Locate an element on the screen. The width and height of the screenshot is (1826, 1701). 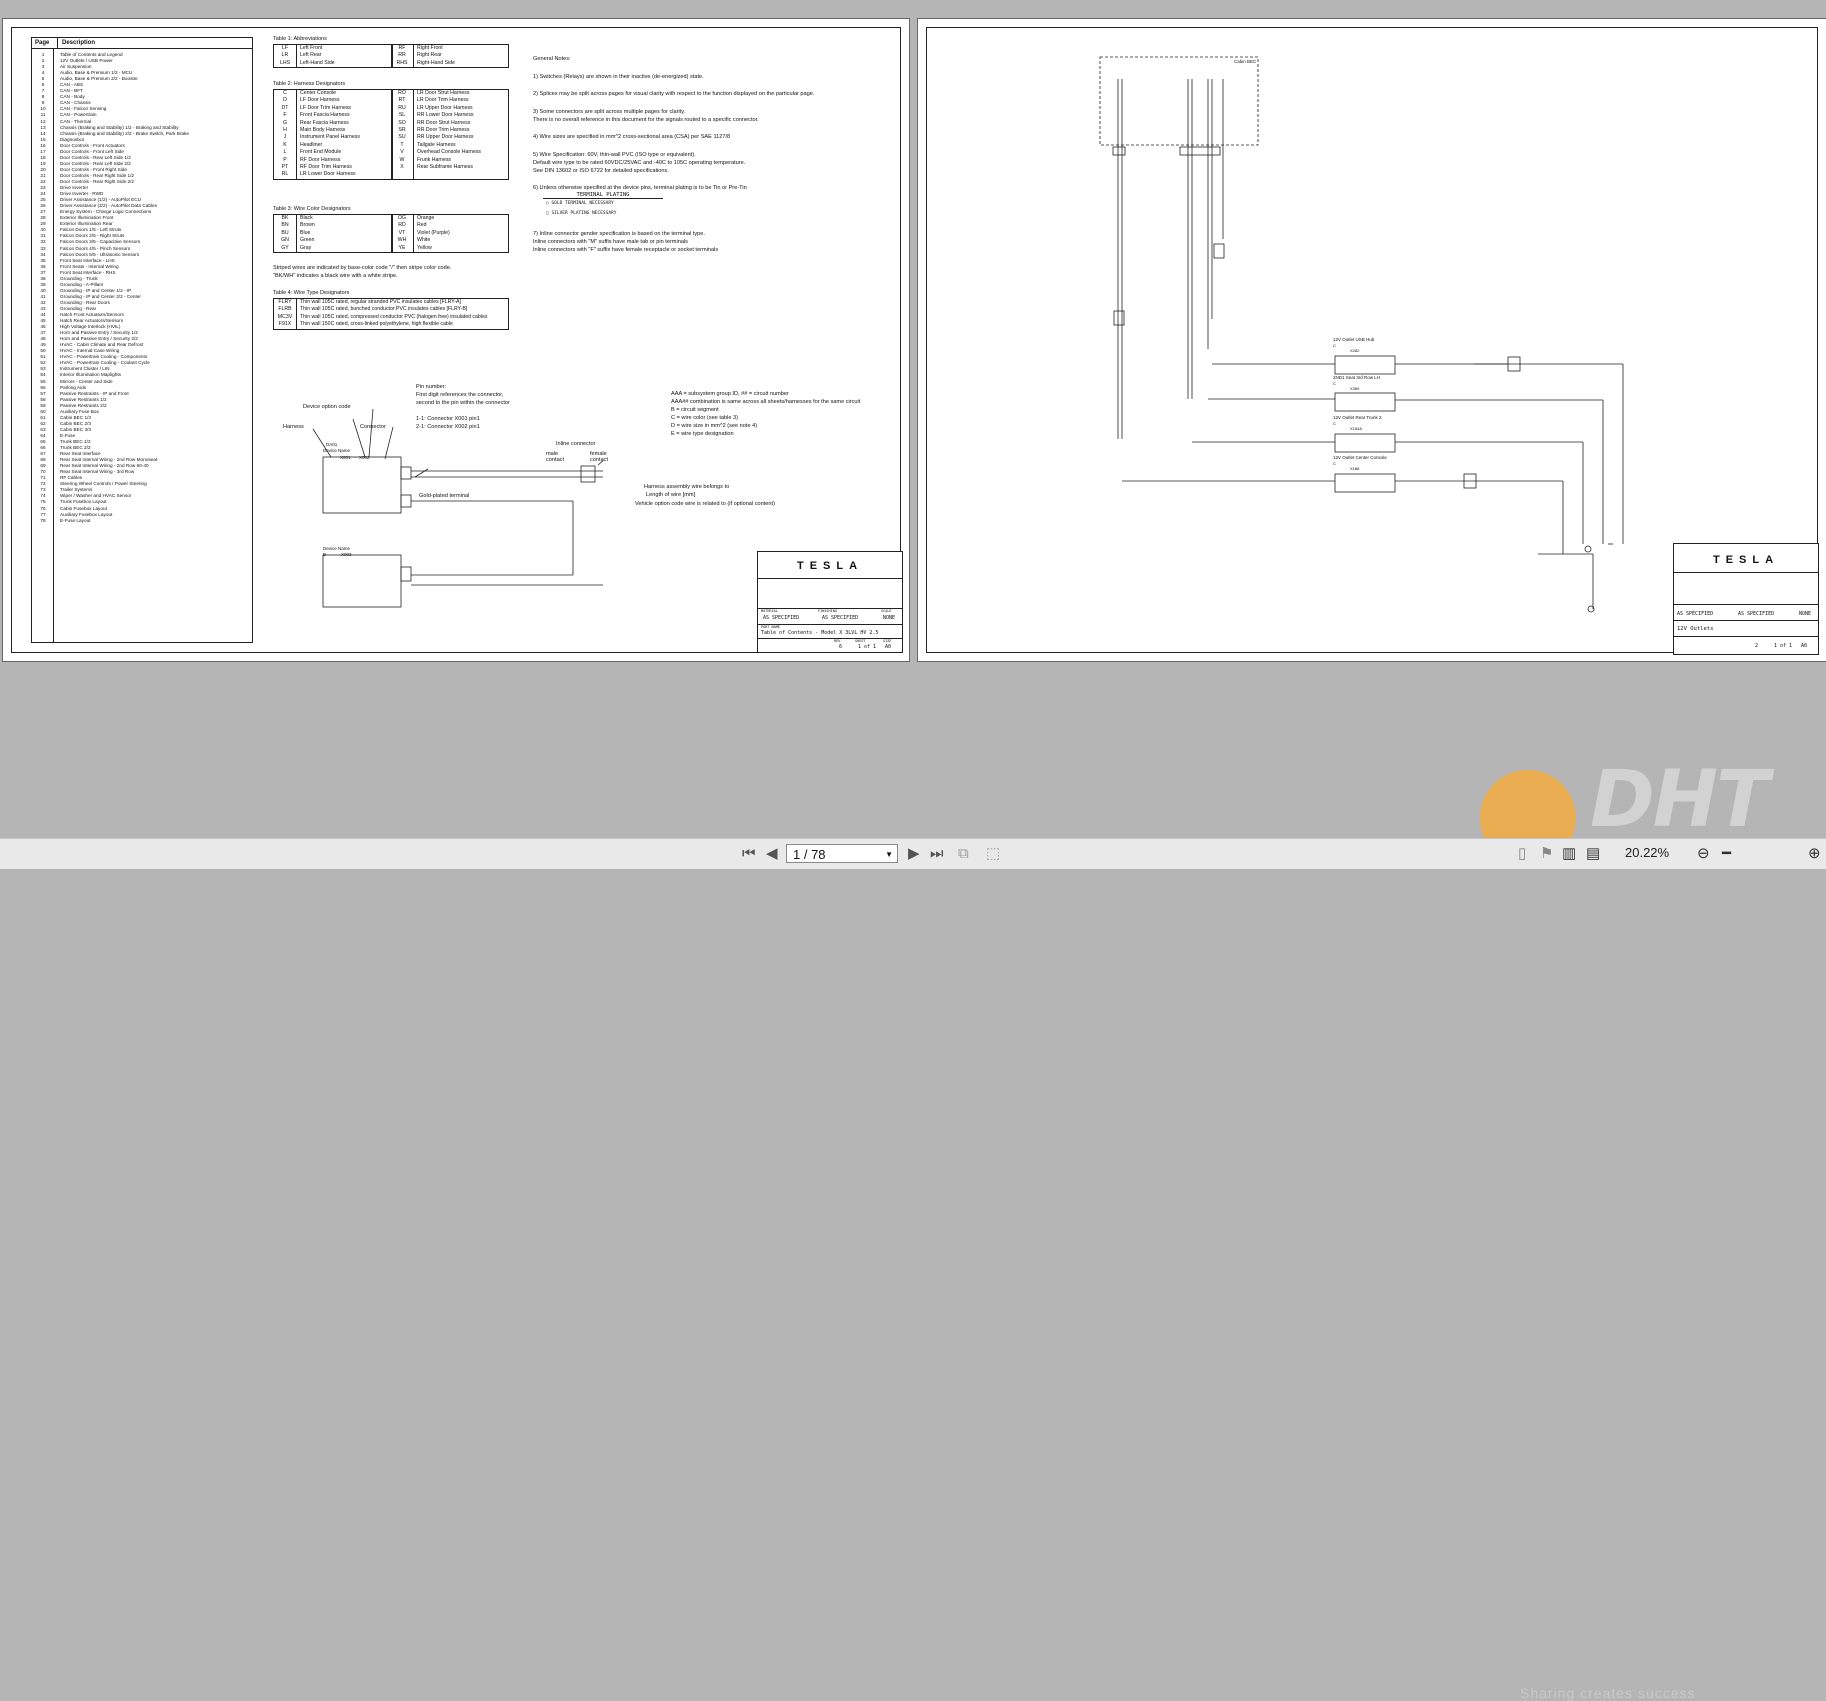
table-cell: RU is located at coordinates (402, 107).